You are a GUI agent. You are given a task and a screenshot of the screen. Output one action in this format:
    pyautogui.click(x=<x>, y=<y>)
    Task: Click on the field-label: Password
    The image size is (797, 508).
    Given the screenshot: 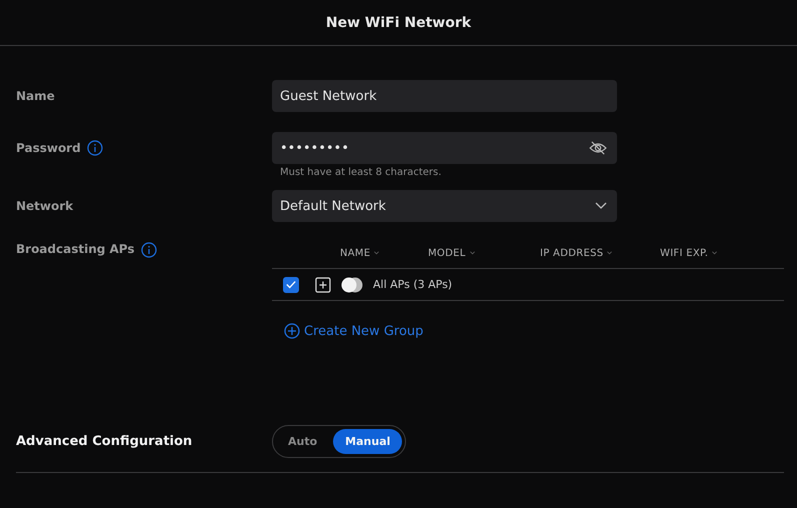 What is the action you would take?
    pyautogui.click(x=48, y=148)
    